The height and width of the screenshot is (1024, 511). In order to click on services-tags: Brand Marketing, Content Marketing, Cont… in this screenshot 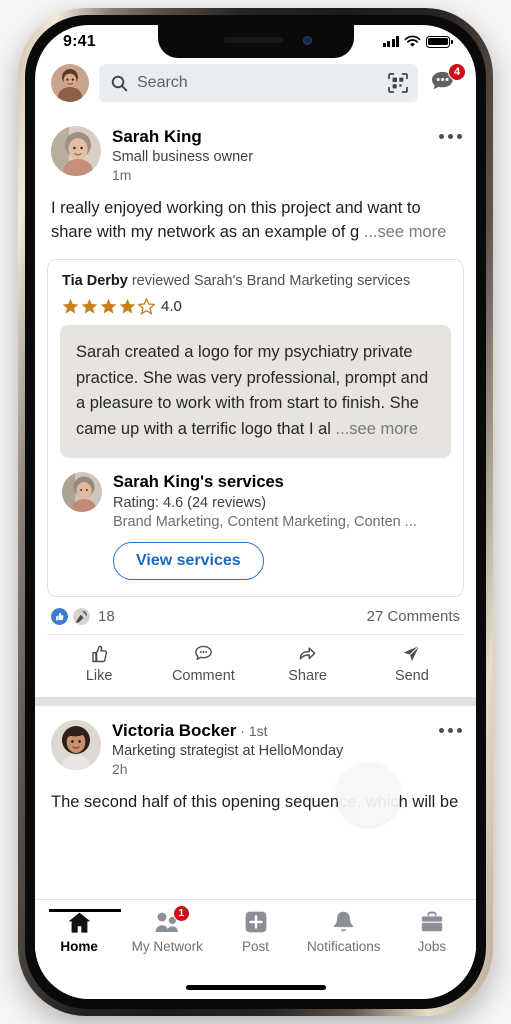, I will do `click(265, 521)`.